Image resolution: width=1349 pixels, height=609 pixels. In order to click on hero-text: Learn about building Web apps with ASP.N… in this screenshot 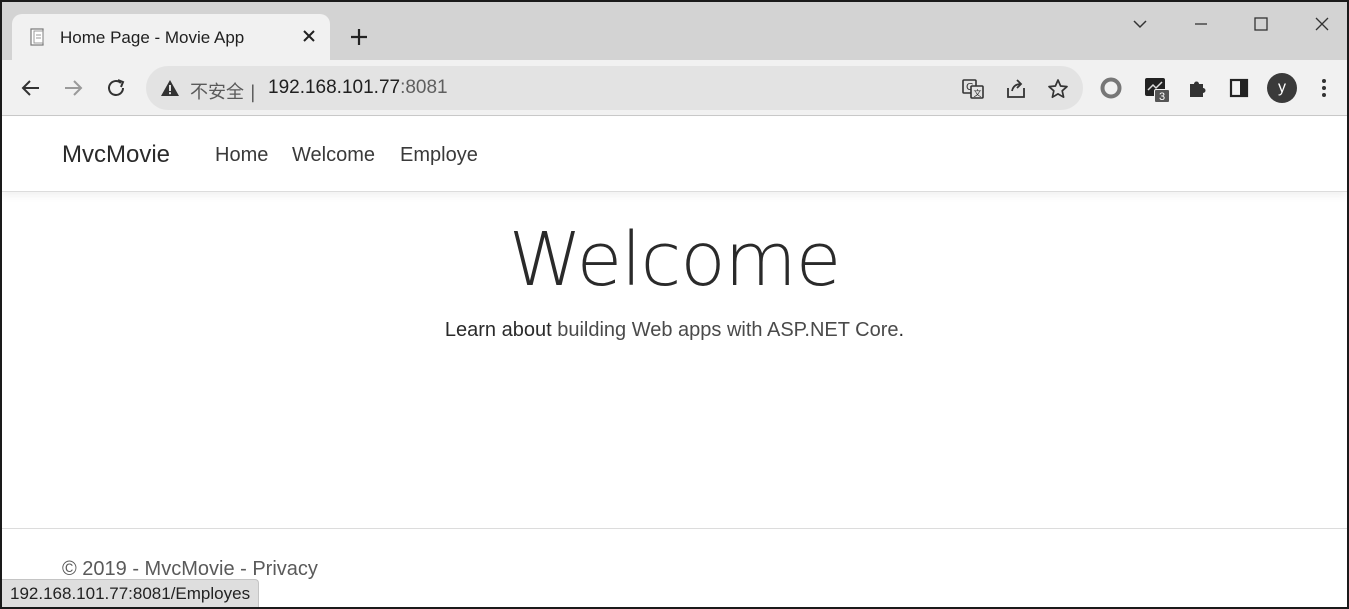, I will do `click(674, 330)`.